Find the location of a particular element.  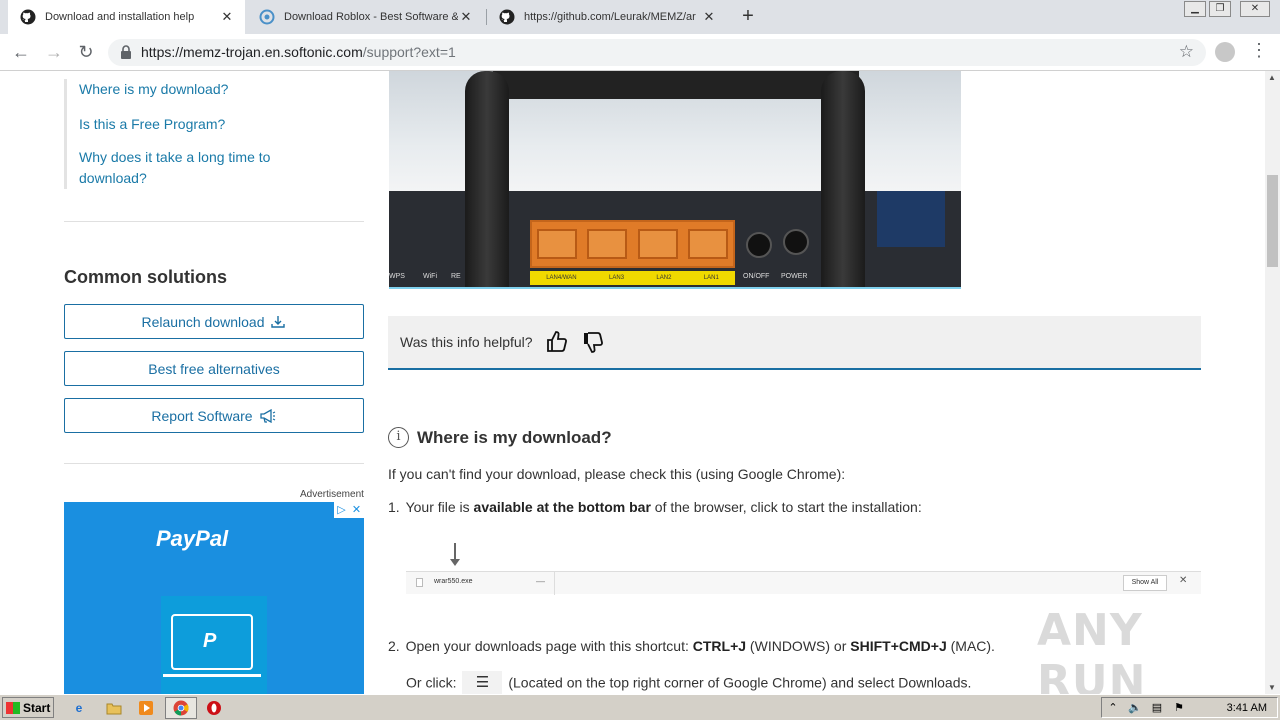

page-scrollbar: ▲ ▼ is located at coordinates (1272, 382).